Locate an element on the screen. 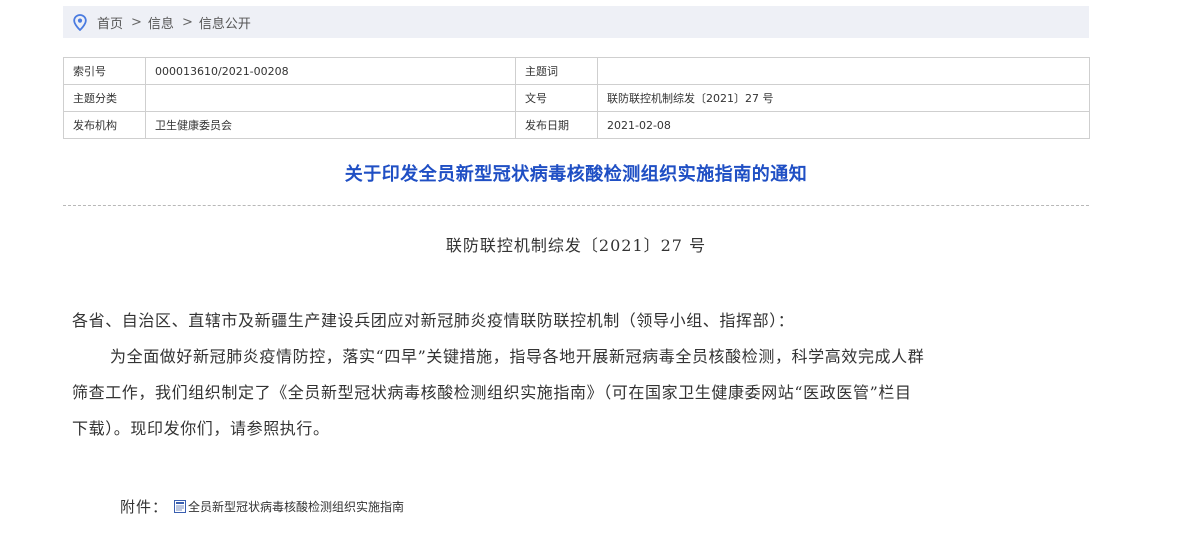 This screenshot has width=1200, height=546. breadcrumb: 首页 > 信息 > 信息公开 is located at coordinates (576, 22).